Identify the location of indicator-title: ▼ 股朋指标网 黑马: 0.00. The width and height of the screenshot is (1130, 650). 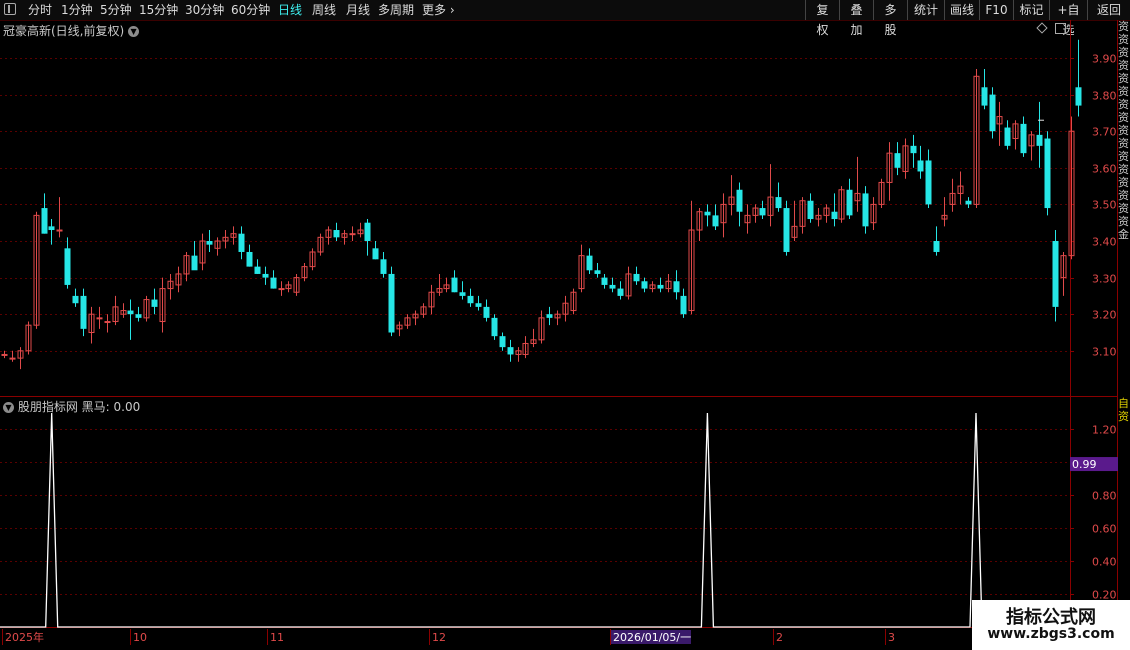
(71, 406).